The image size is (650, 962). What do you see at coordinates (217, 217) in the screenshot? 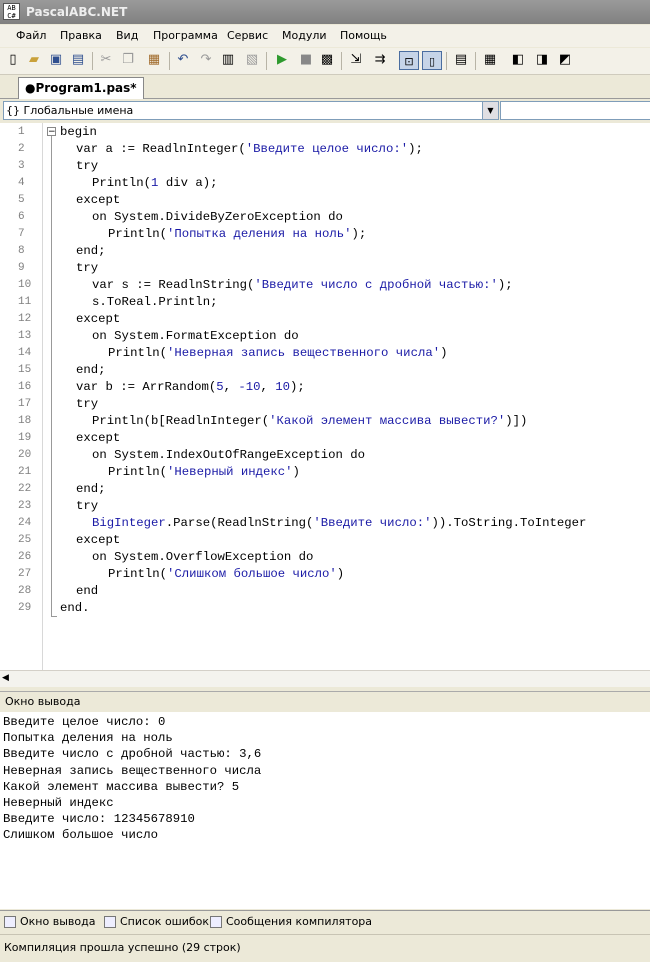
I see `code-line: on System.DivideByZeroException do` at bounding box center [217, 217].